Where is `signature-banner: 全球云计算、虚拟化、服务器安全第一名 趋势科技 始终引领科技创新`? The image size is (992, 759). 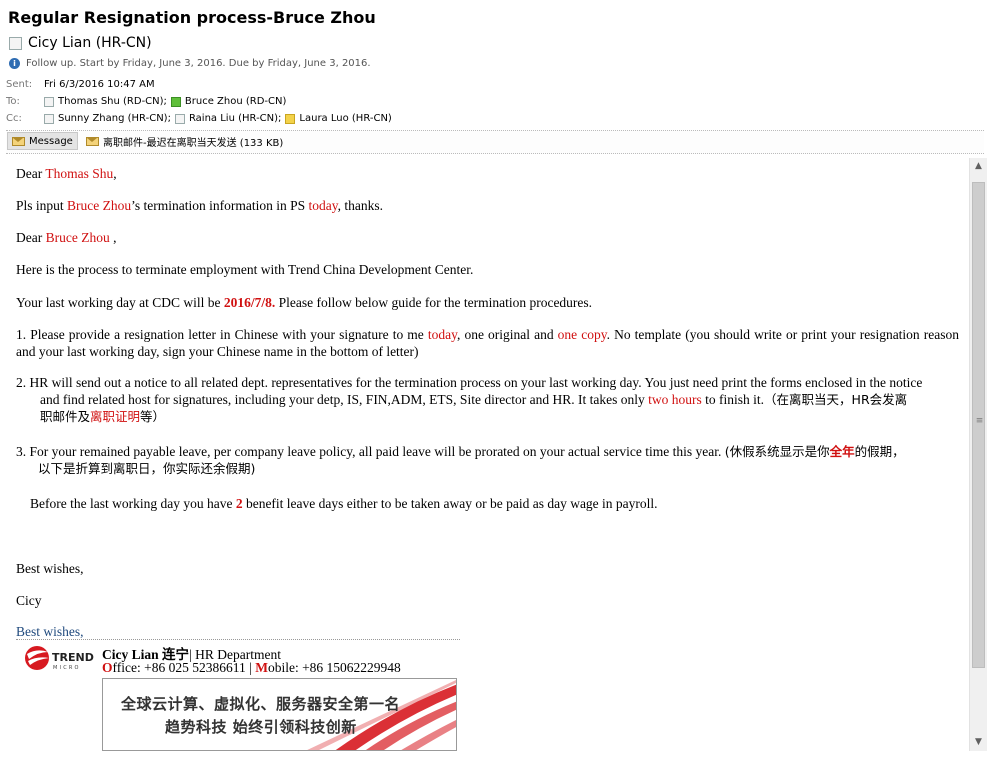 signature-banner: 全球云计算、虚拟化、服务器安全第一名 趋势科技 始终引领科技创新 is located at coordinates (279, 714).